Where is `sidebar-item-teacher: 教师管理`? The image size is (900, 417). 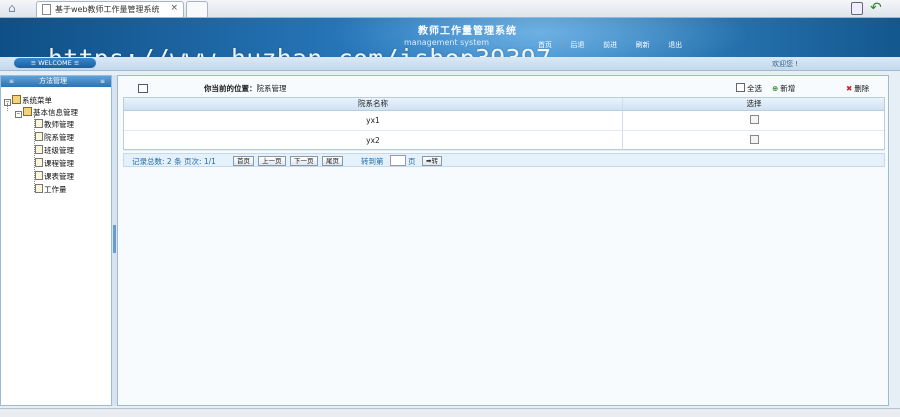
sidebar-item-teacher: 教师管理 is located at coordinates (54, 124).